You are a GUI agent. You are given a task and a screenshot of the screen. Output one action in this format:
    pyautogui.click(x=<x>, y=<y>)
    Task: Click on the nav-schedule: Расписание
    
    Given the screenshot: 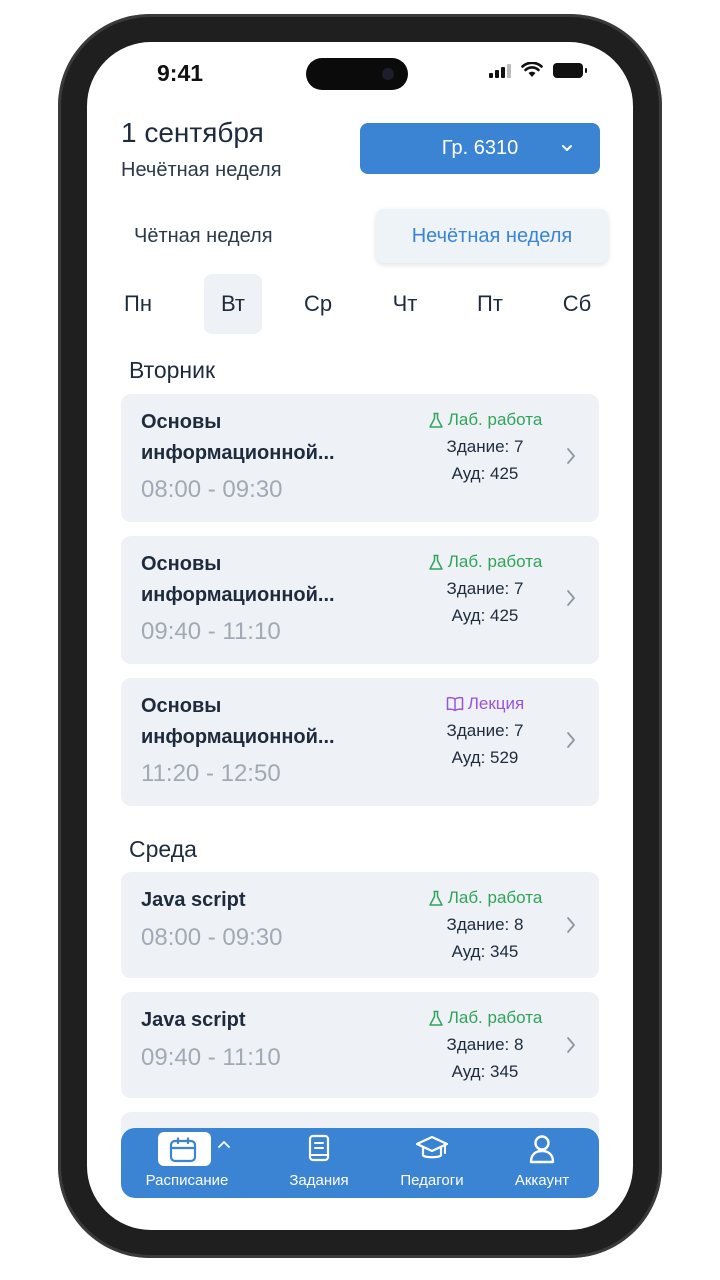 What is the action you would take?
    pyautogui.click(x=195, y=1163)
    